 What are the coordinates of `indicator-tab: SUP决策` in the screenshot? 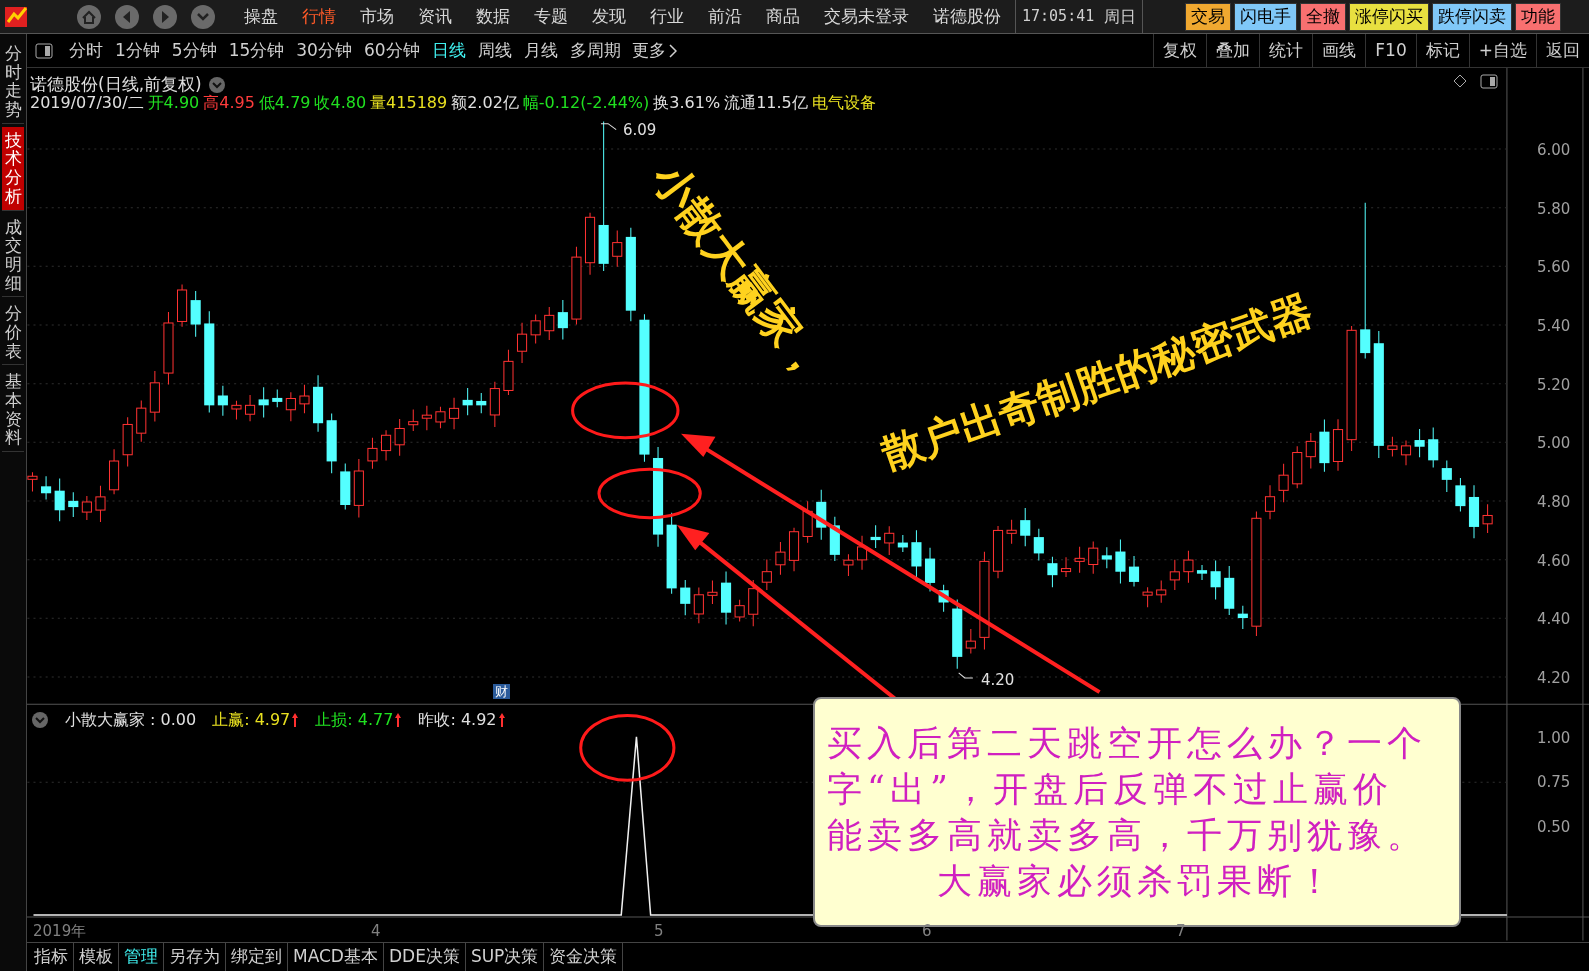 It's located at (505, 957).